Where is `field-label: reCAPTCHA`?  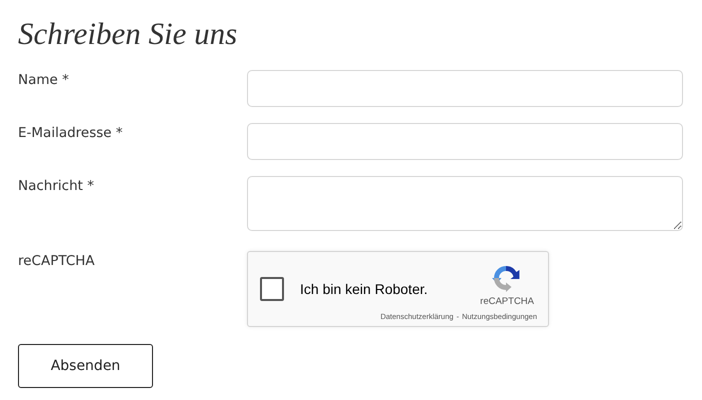 field-label: reCAPTCHA is located at coordinates (57, 261).